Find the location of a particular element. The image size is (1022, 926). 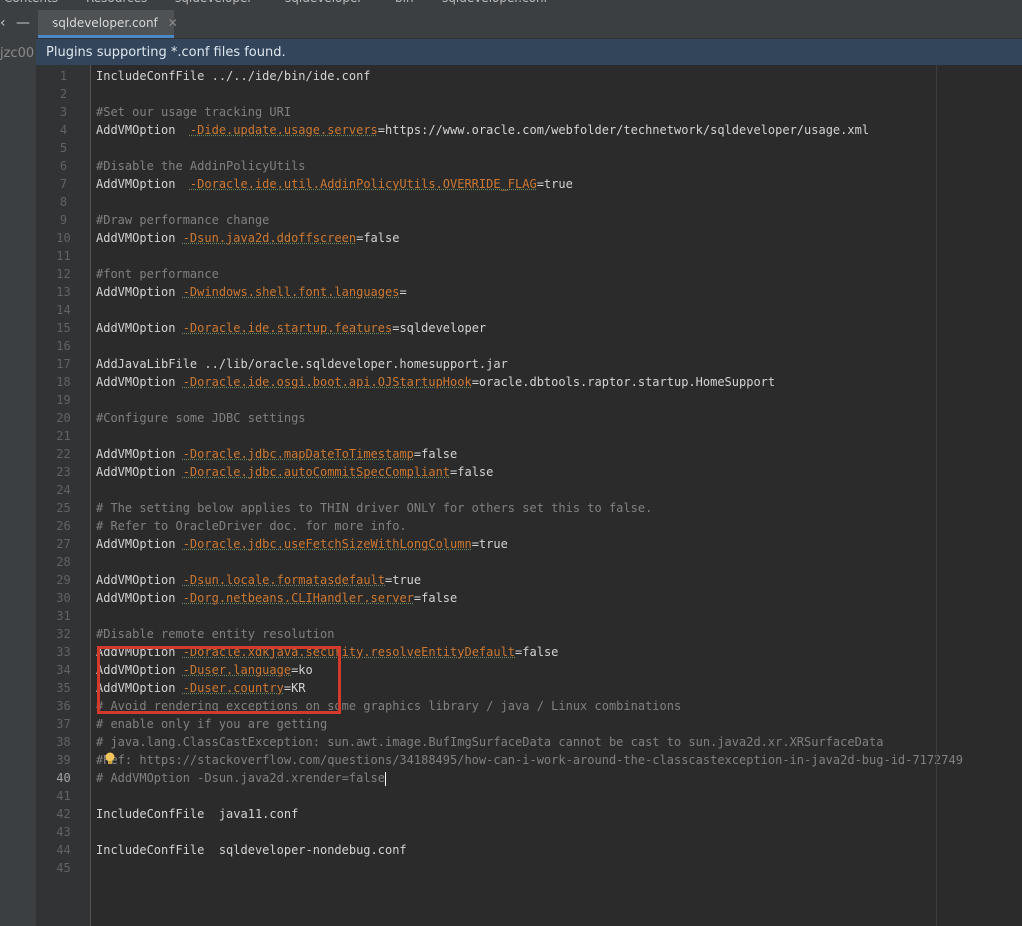

breadcrumb-item: bin is located at coordinates (404, 2).